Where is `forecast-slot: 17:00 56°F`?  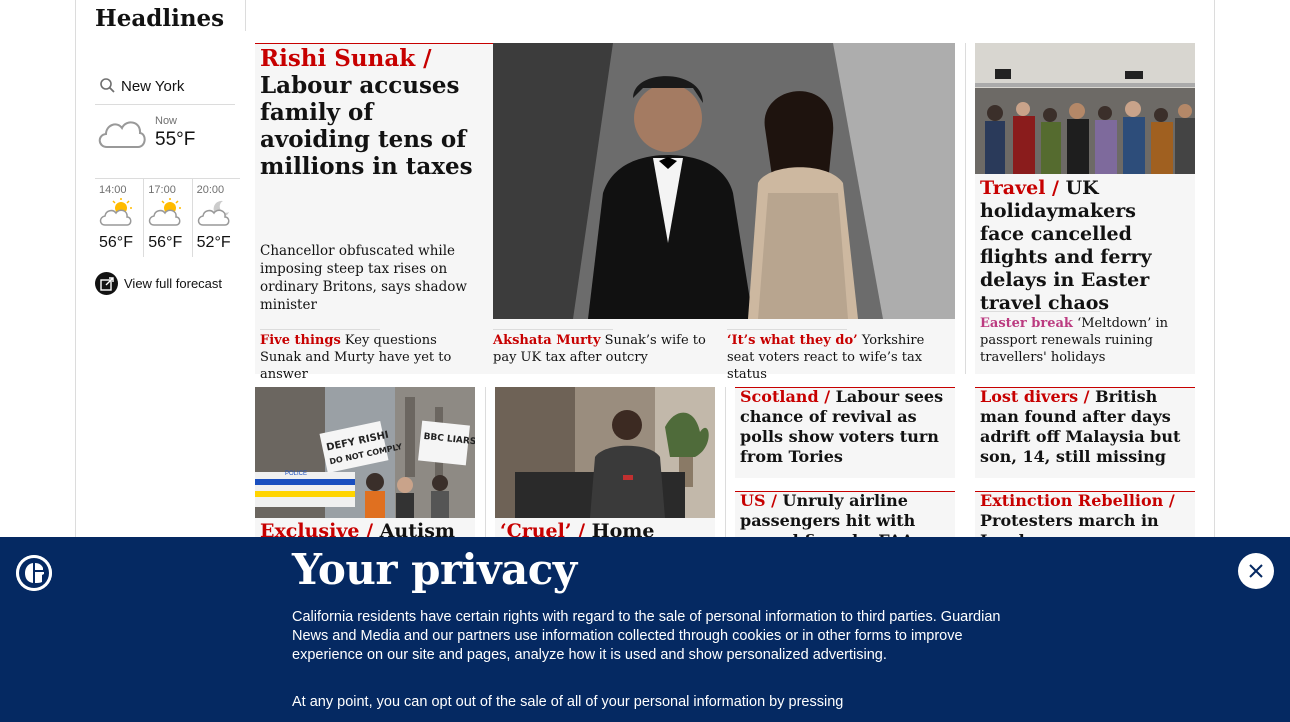 forecast-slot: 17:00 56°F is located at coordinates (167, 218).